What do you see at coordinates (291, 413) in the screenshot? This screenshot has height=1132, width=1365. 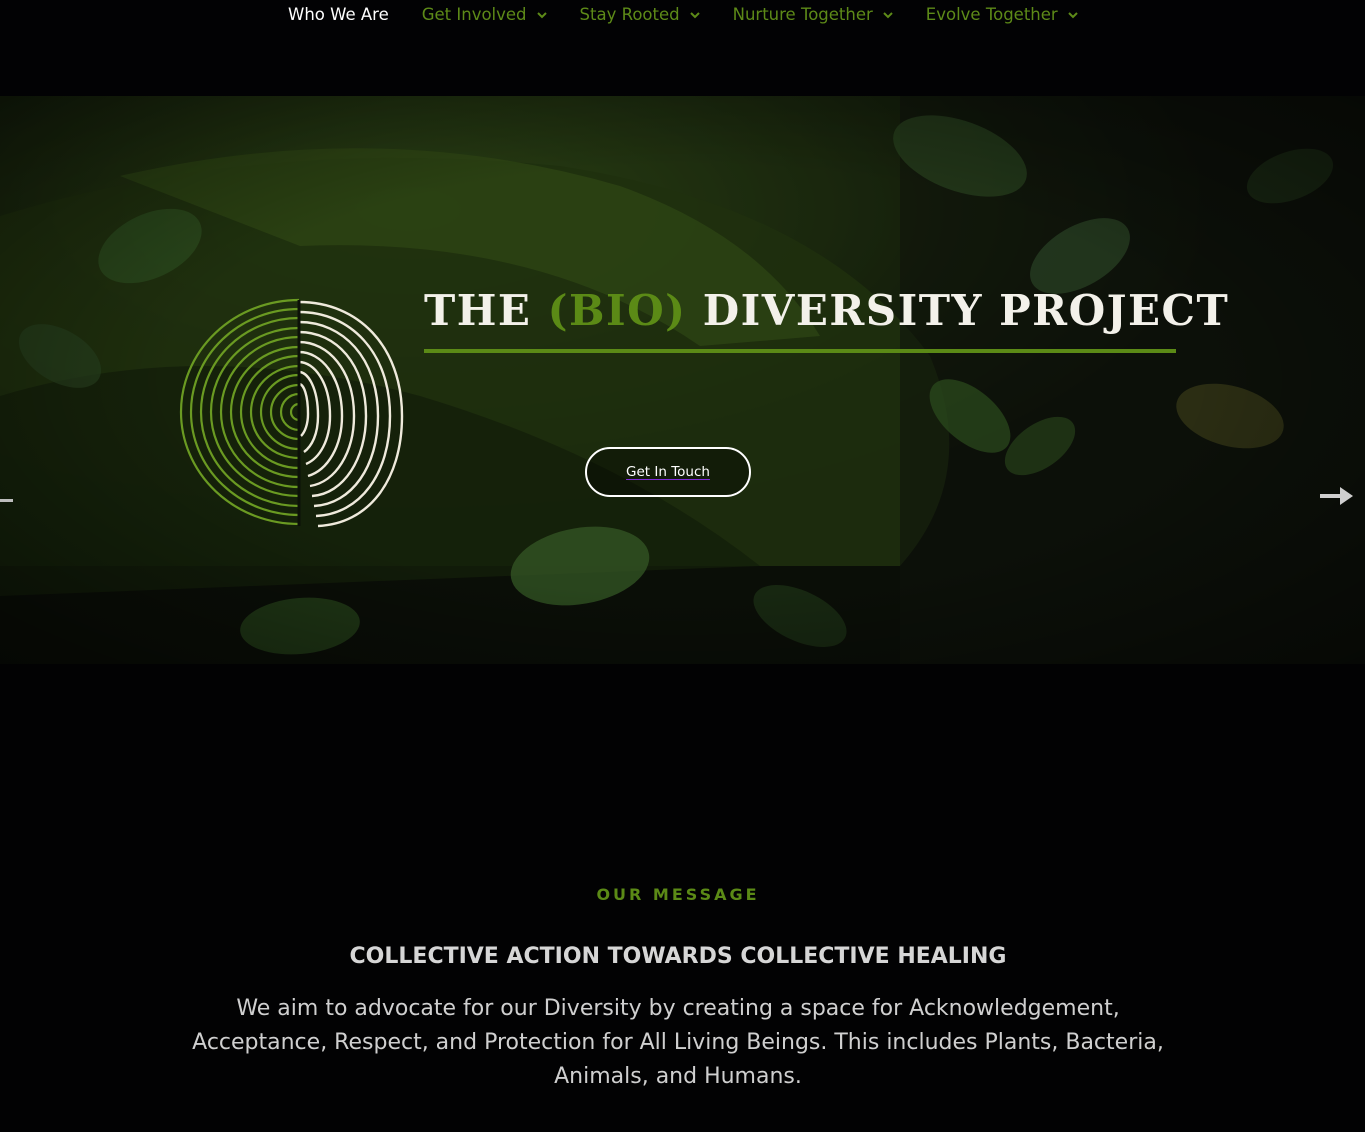 I see `tree-fingerprint-logo-icon` at bounding box center [291, 413].